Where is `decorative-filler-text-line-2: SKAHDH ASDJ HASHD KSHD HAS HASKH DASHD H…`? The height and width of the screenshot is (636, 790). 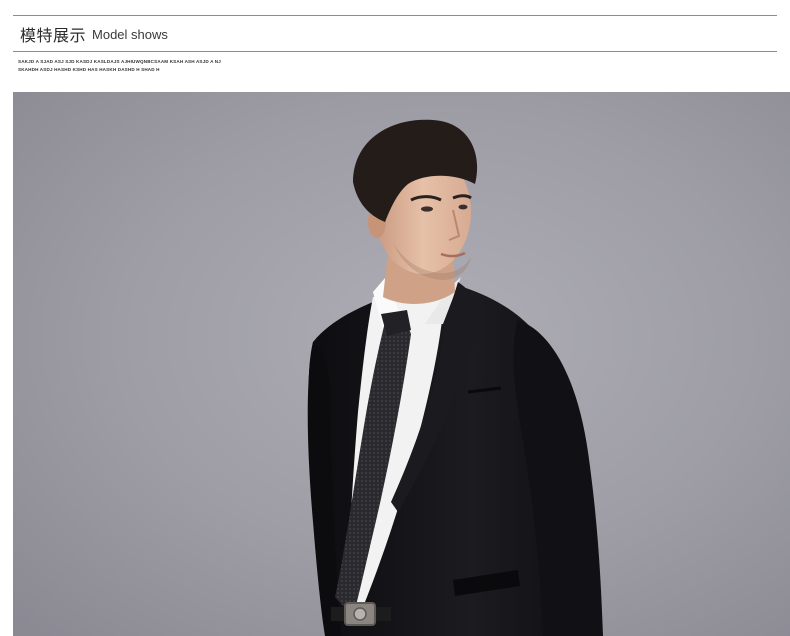
decorative-filler-text-line-2: SKAHDH ASDJ HASHD KSHD HAS HASKH DASHD H… is located at coordinates (89, 69).